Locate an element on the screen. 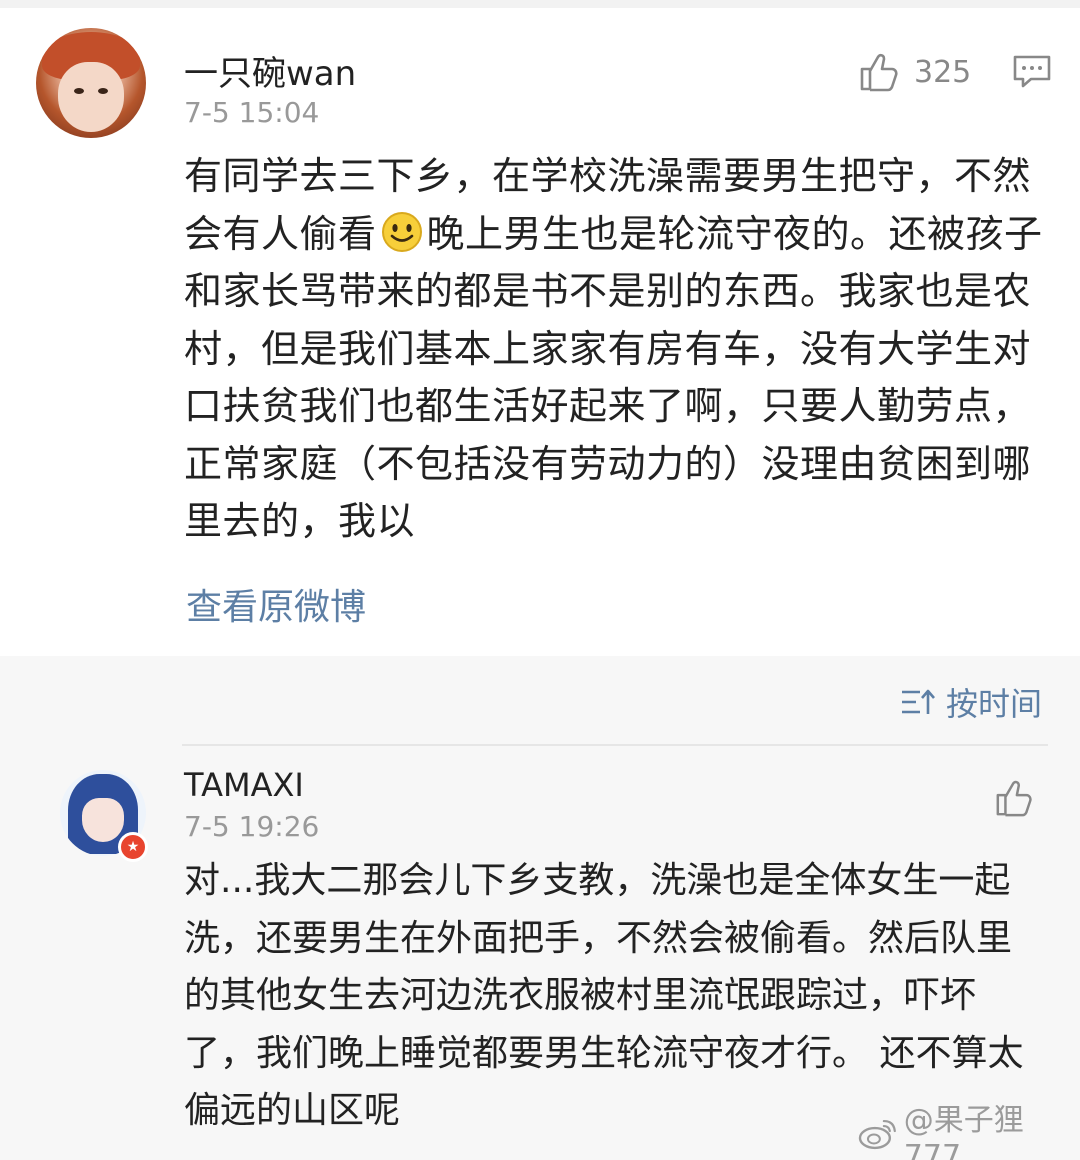 The height and width of the screenshot is (1160, 1080). watermark-text: @果子狸777 is located at coordinates (963, 1131).